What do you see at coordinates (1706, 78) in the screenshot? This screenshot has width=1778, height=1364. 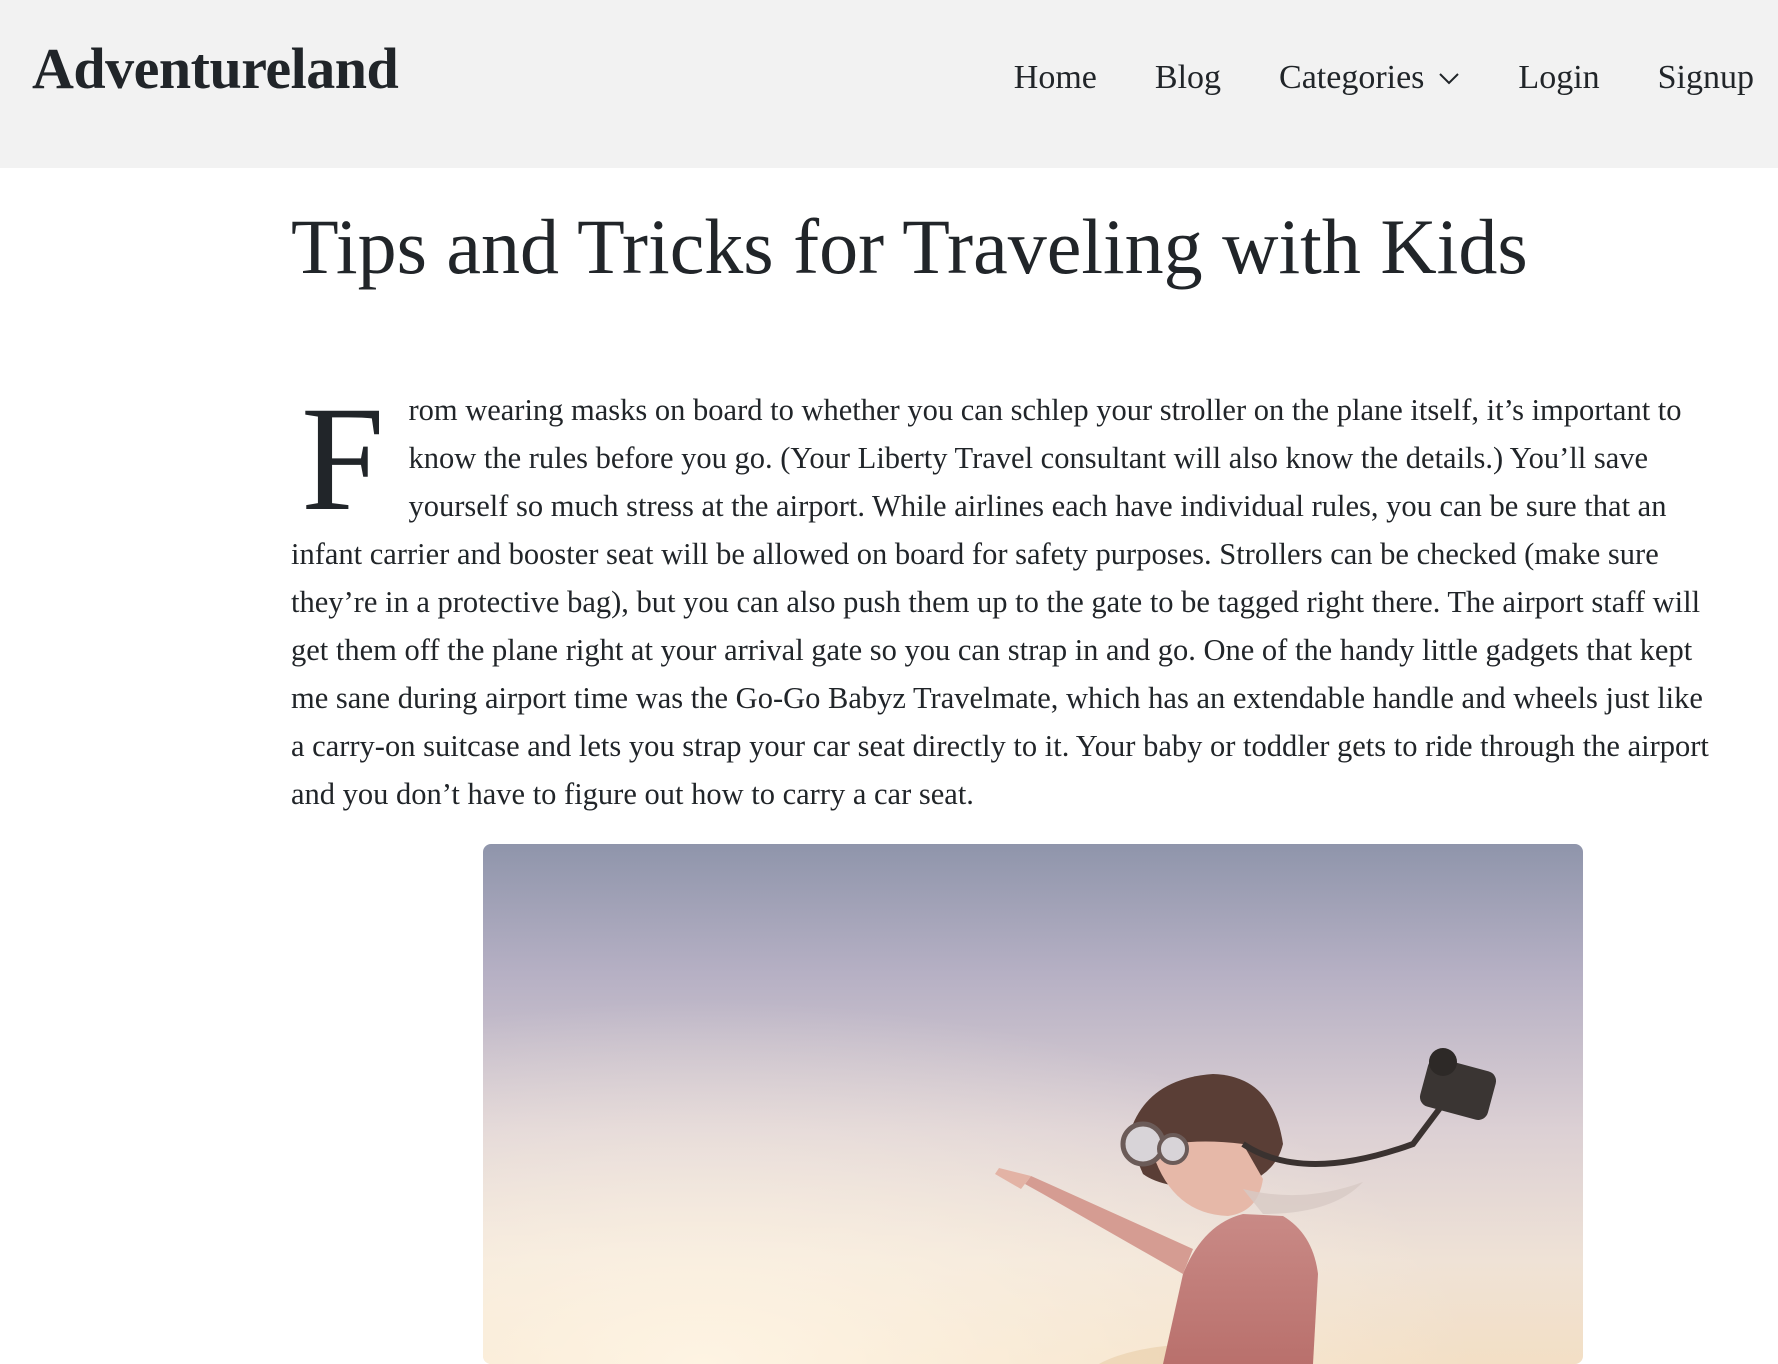 I see `nav-signup-link: Signup` at bounding box center [1706, 78].